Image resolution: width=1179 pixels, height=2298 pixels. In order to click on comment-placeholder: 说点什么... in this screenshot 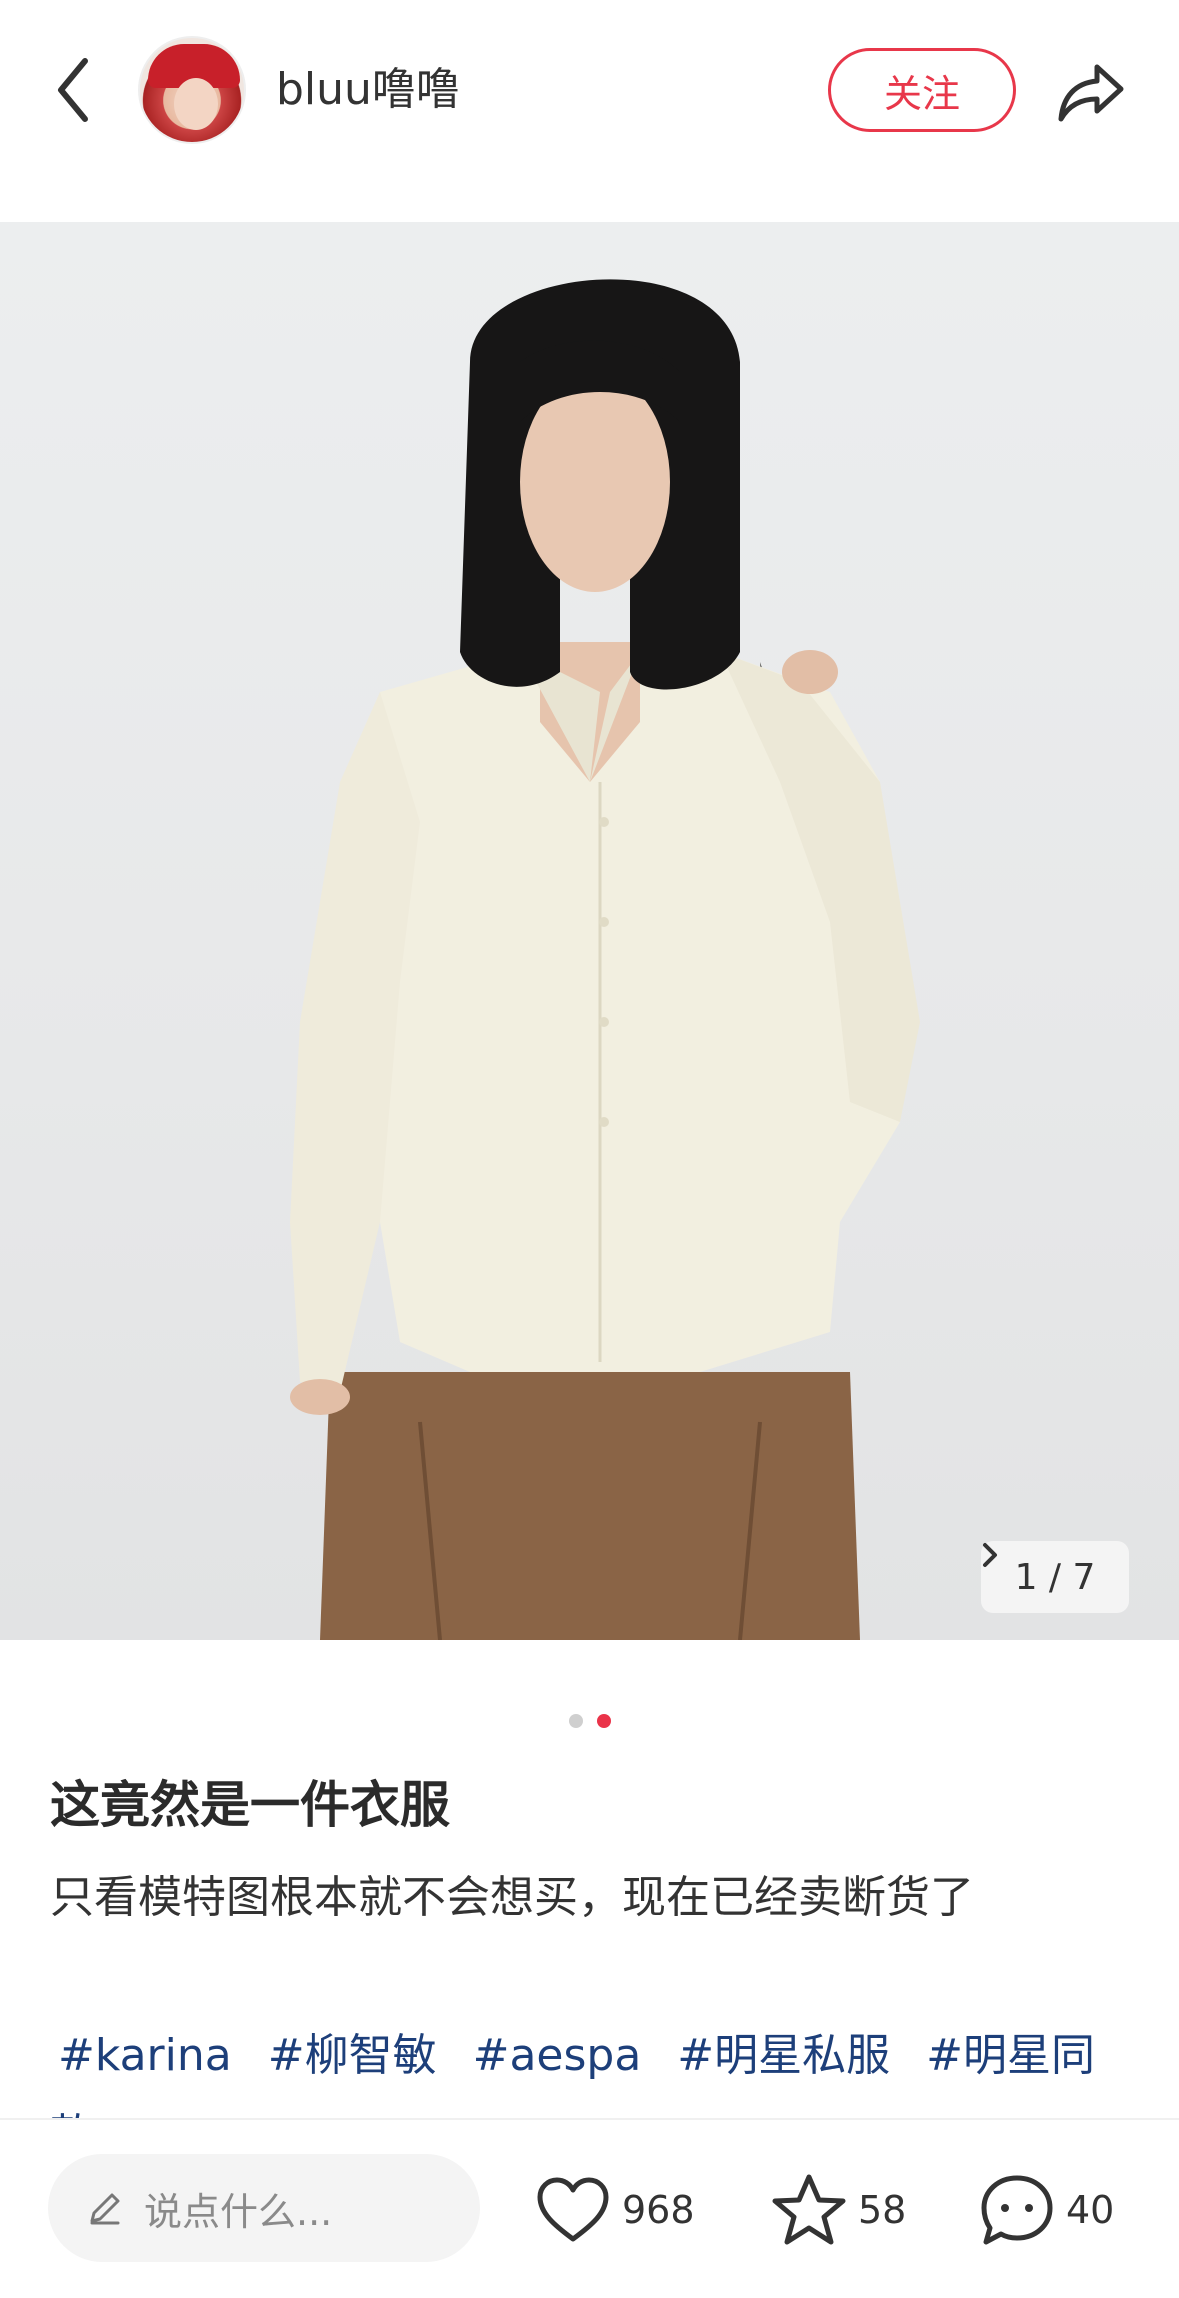, I will do `click(238, 2211)`.